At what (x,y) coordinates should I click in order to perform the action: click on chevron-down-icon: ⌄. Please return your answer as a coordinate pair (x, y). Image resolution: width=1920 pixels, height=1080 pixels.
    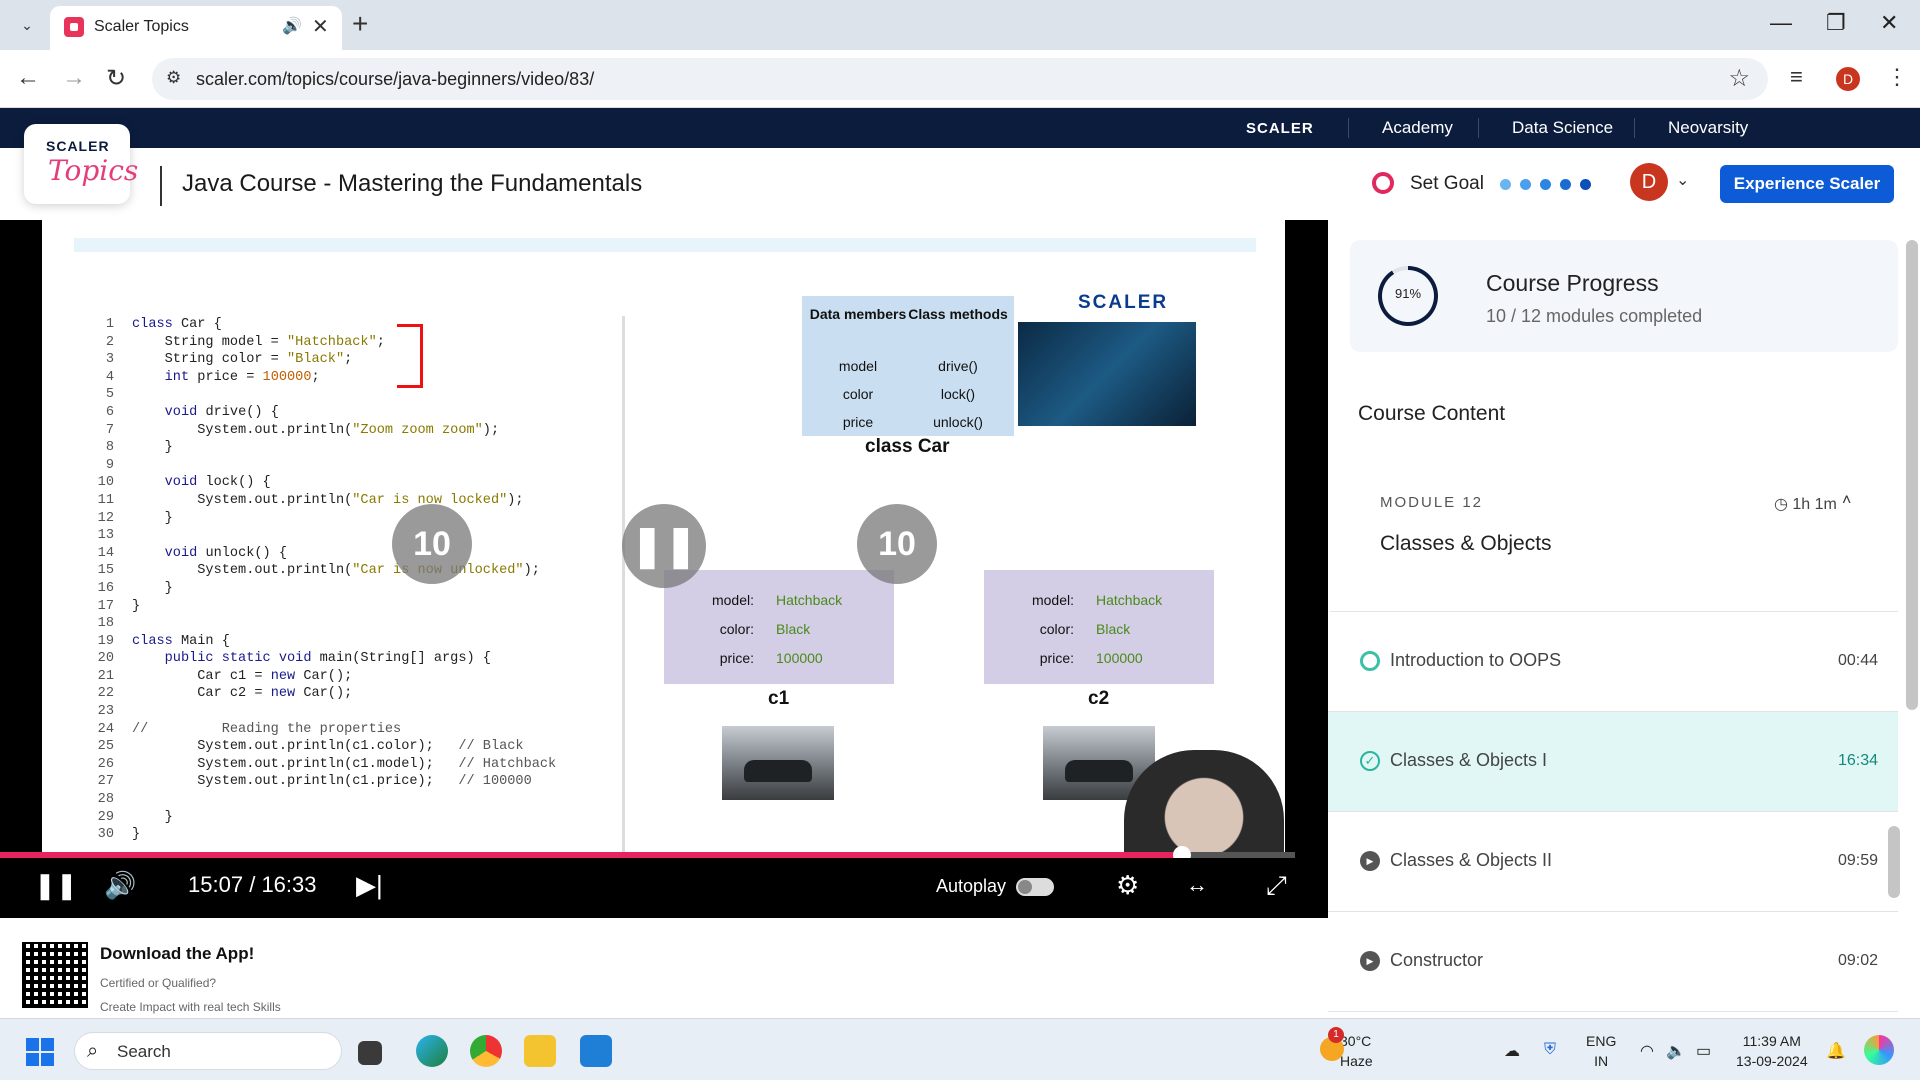
    Looking at the image, I should click on (1682, 180).